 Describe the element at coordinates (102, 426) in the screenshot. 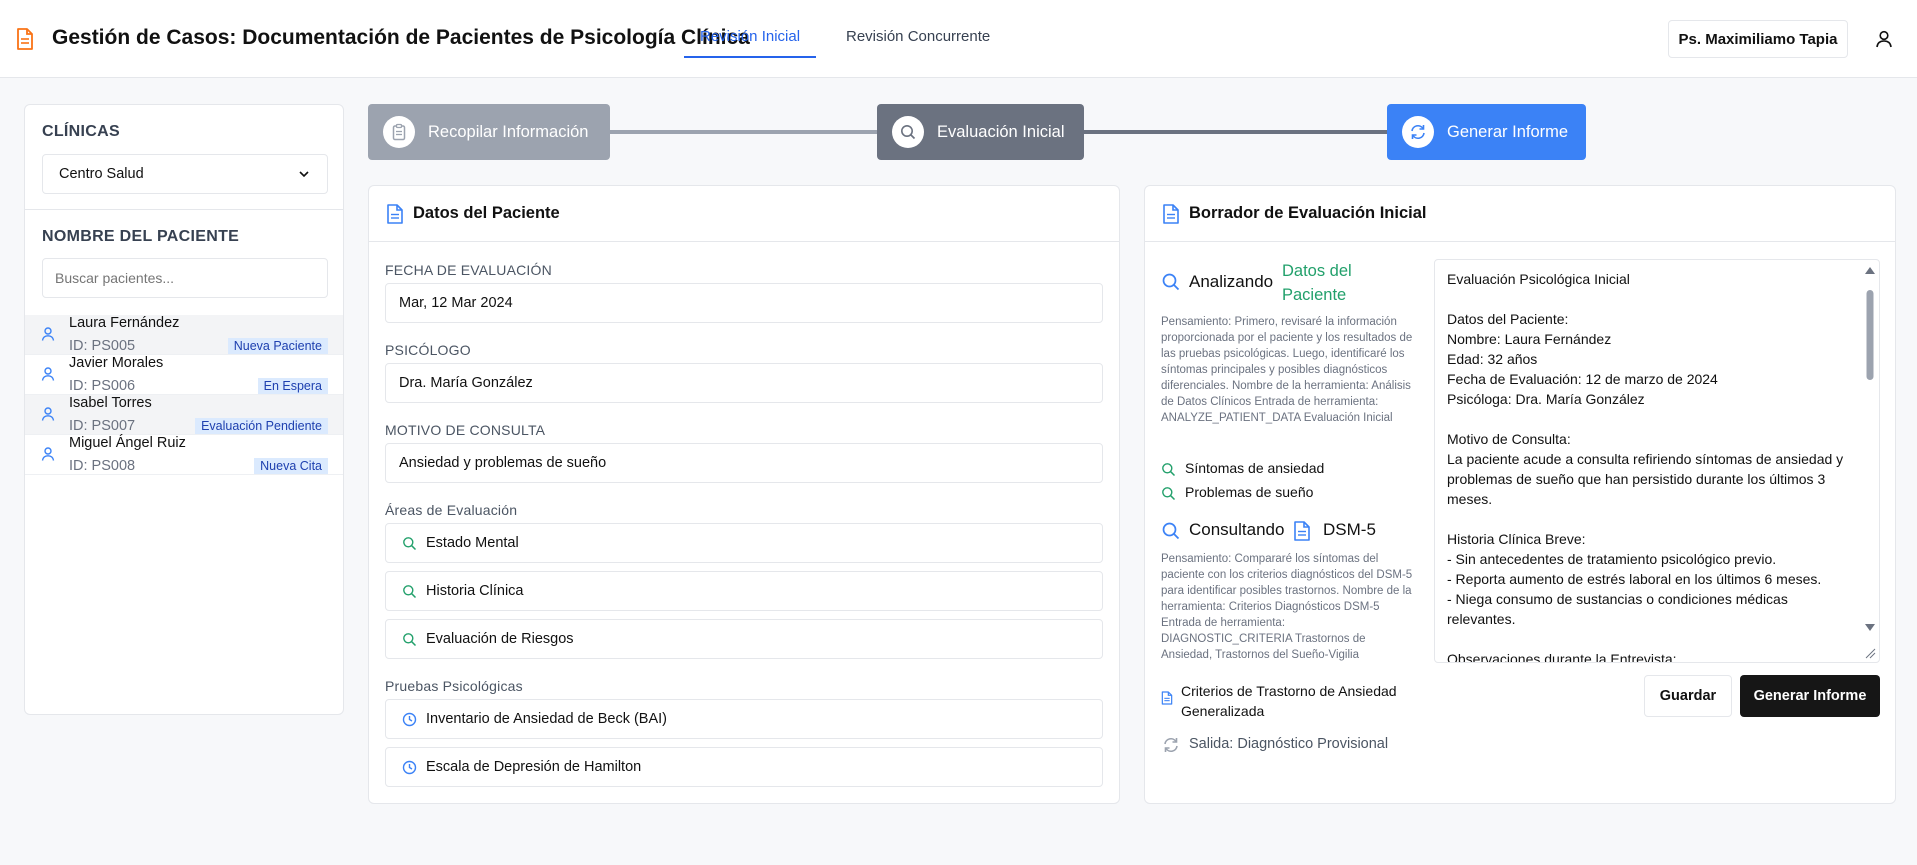

I see `patient-id: ID: PS007` at that location.